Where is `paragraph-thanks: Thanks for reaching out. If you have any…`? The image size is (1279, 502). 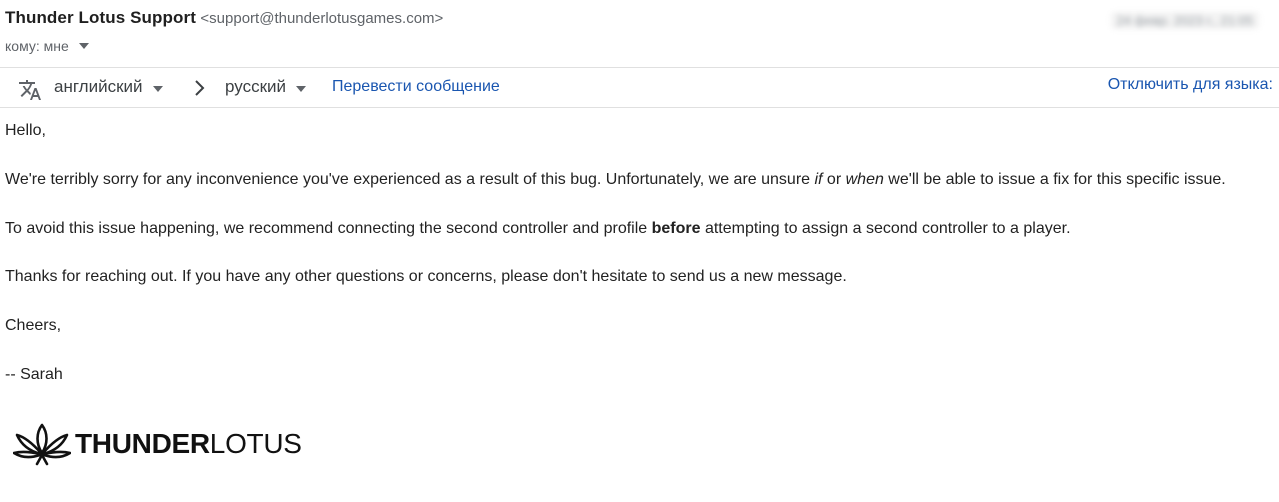 paragraph-thanks: Thanks for reaching out. If you have any… is located at coordinates (426, 276).